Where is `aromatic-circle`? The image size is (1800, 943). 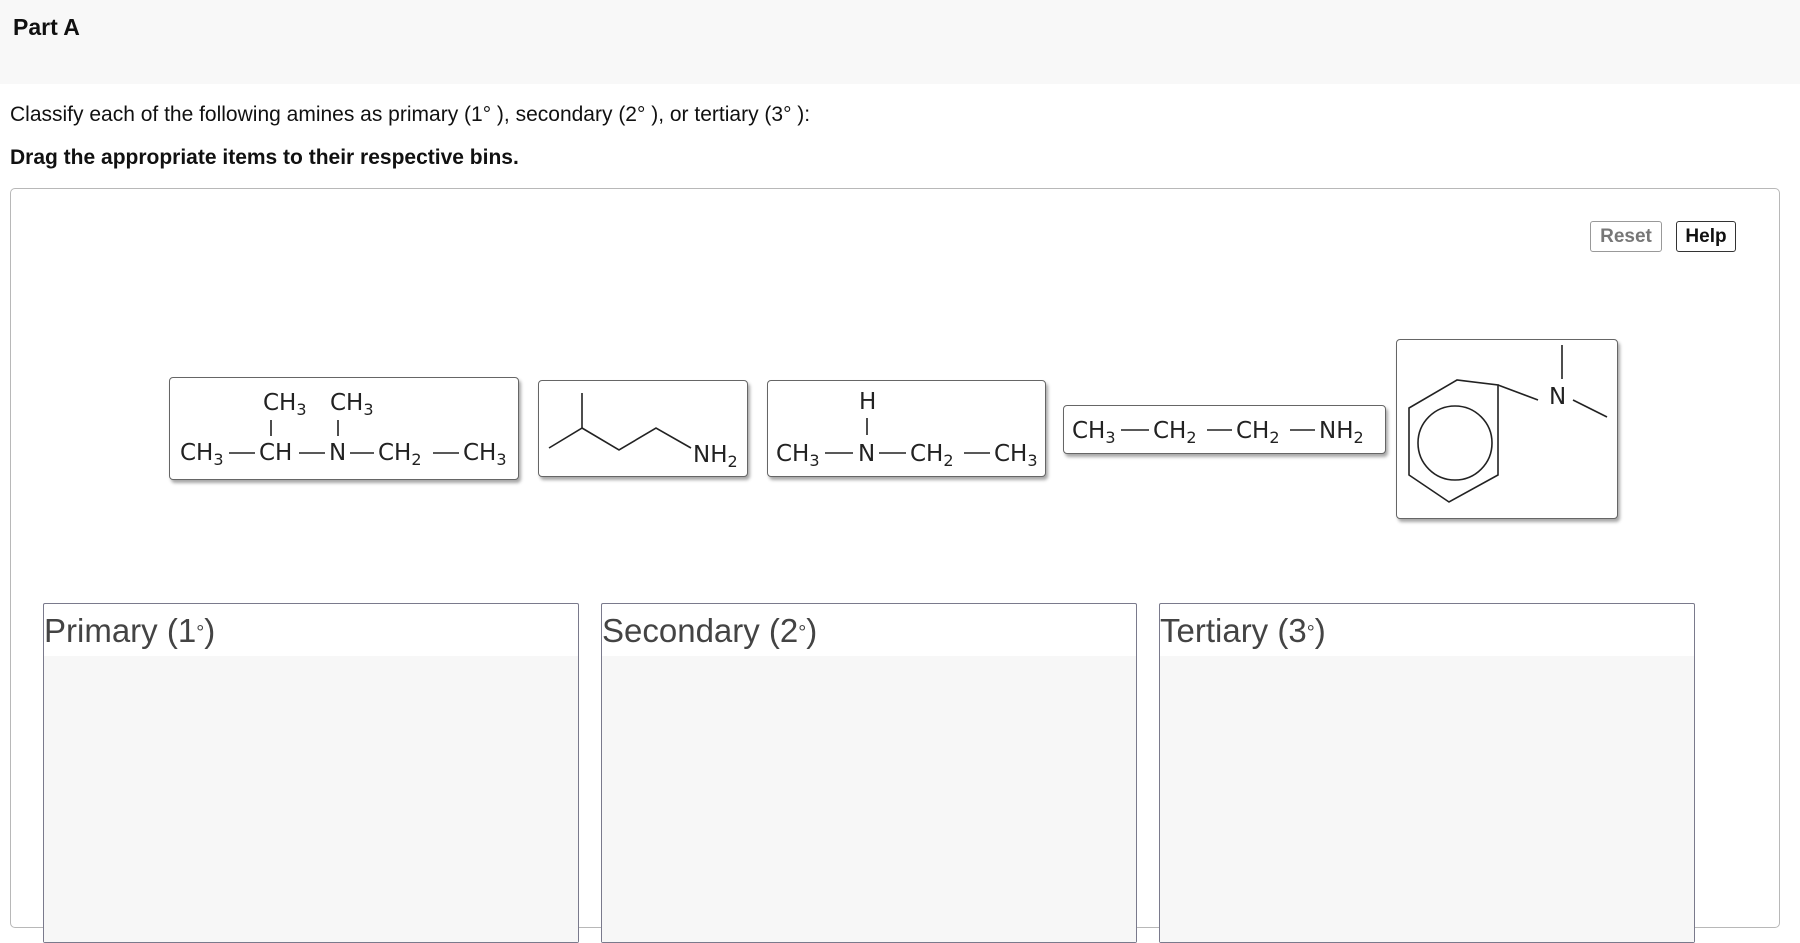 aromatic-circle is located at coordinates (1455, 443).